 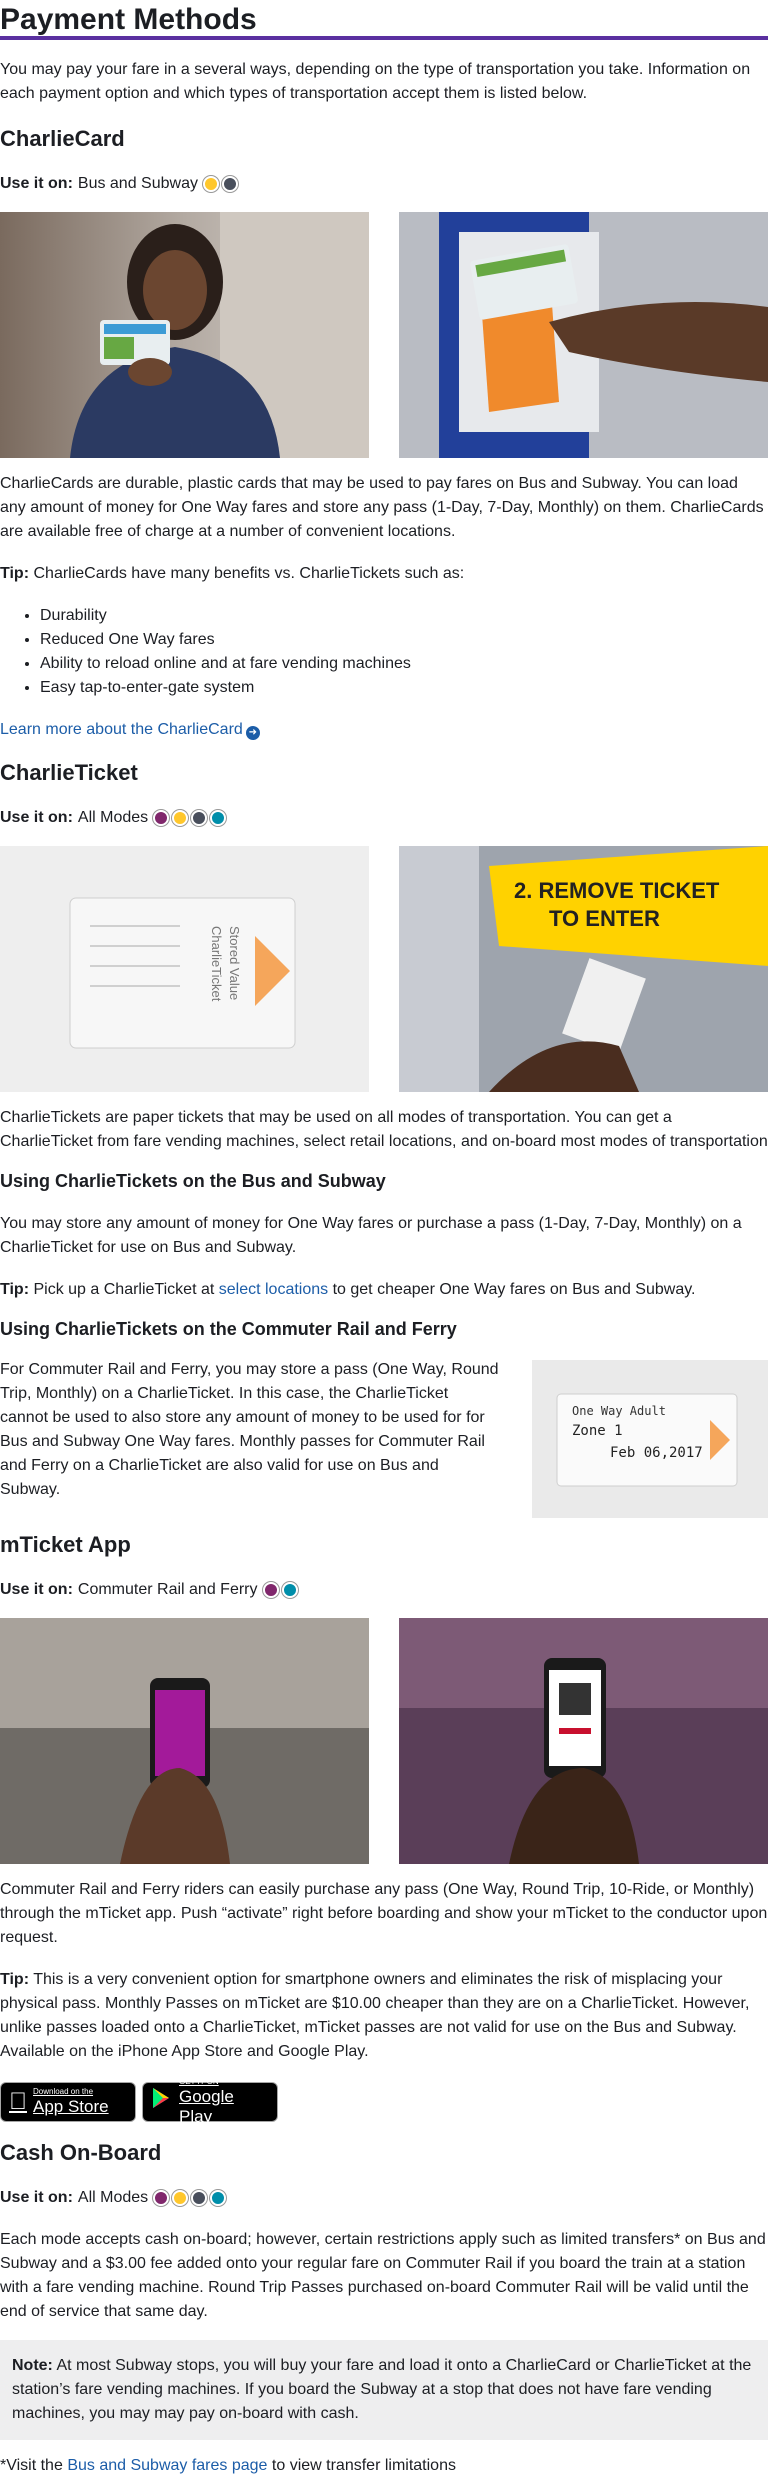 What do you see at coordinates (656, 1453) in the screenshot?
I see `ticket-line-3: Feb 06,2017` at bounding box center [656, 1453].